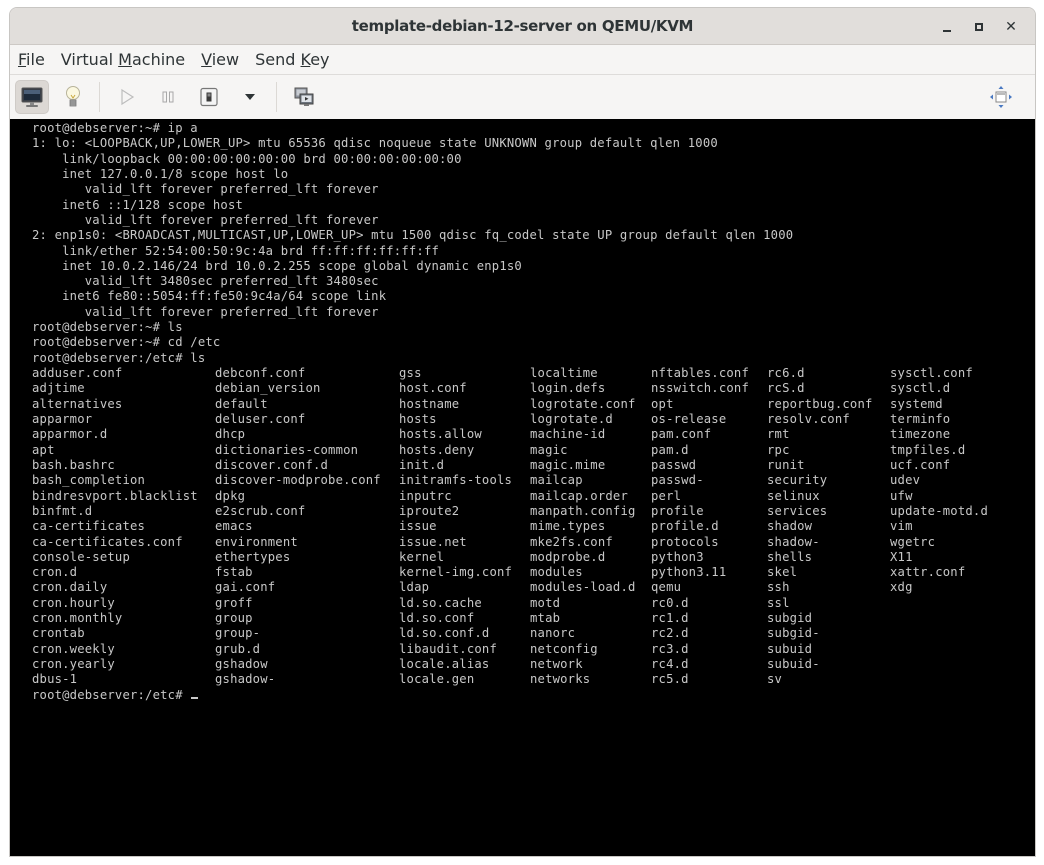 The image size is (1044, 865). I want to click on ls-entry: localtime, so click(564, 373).